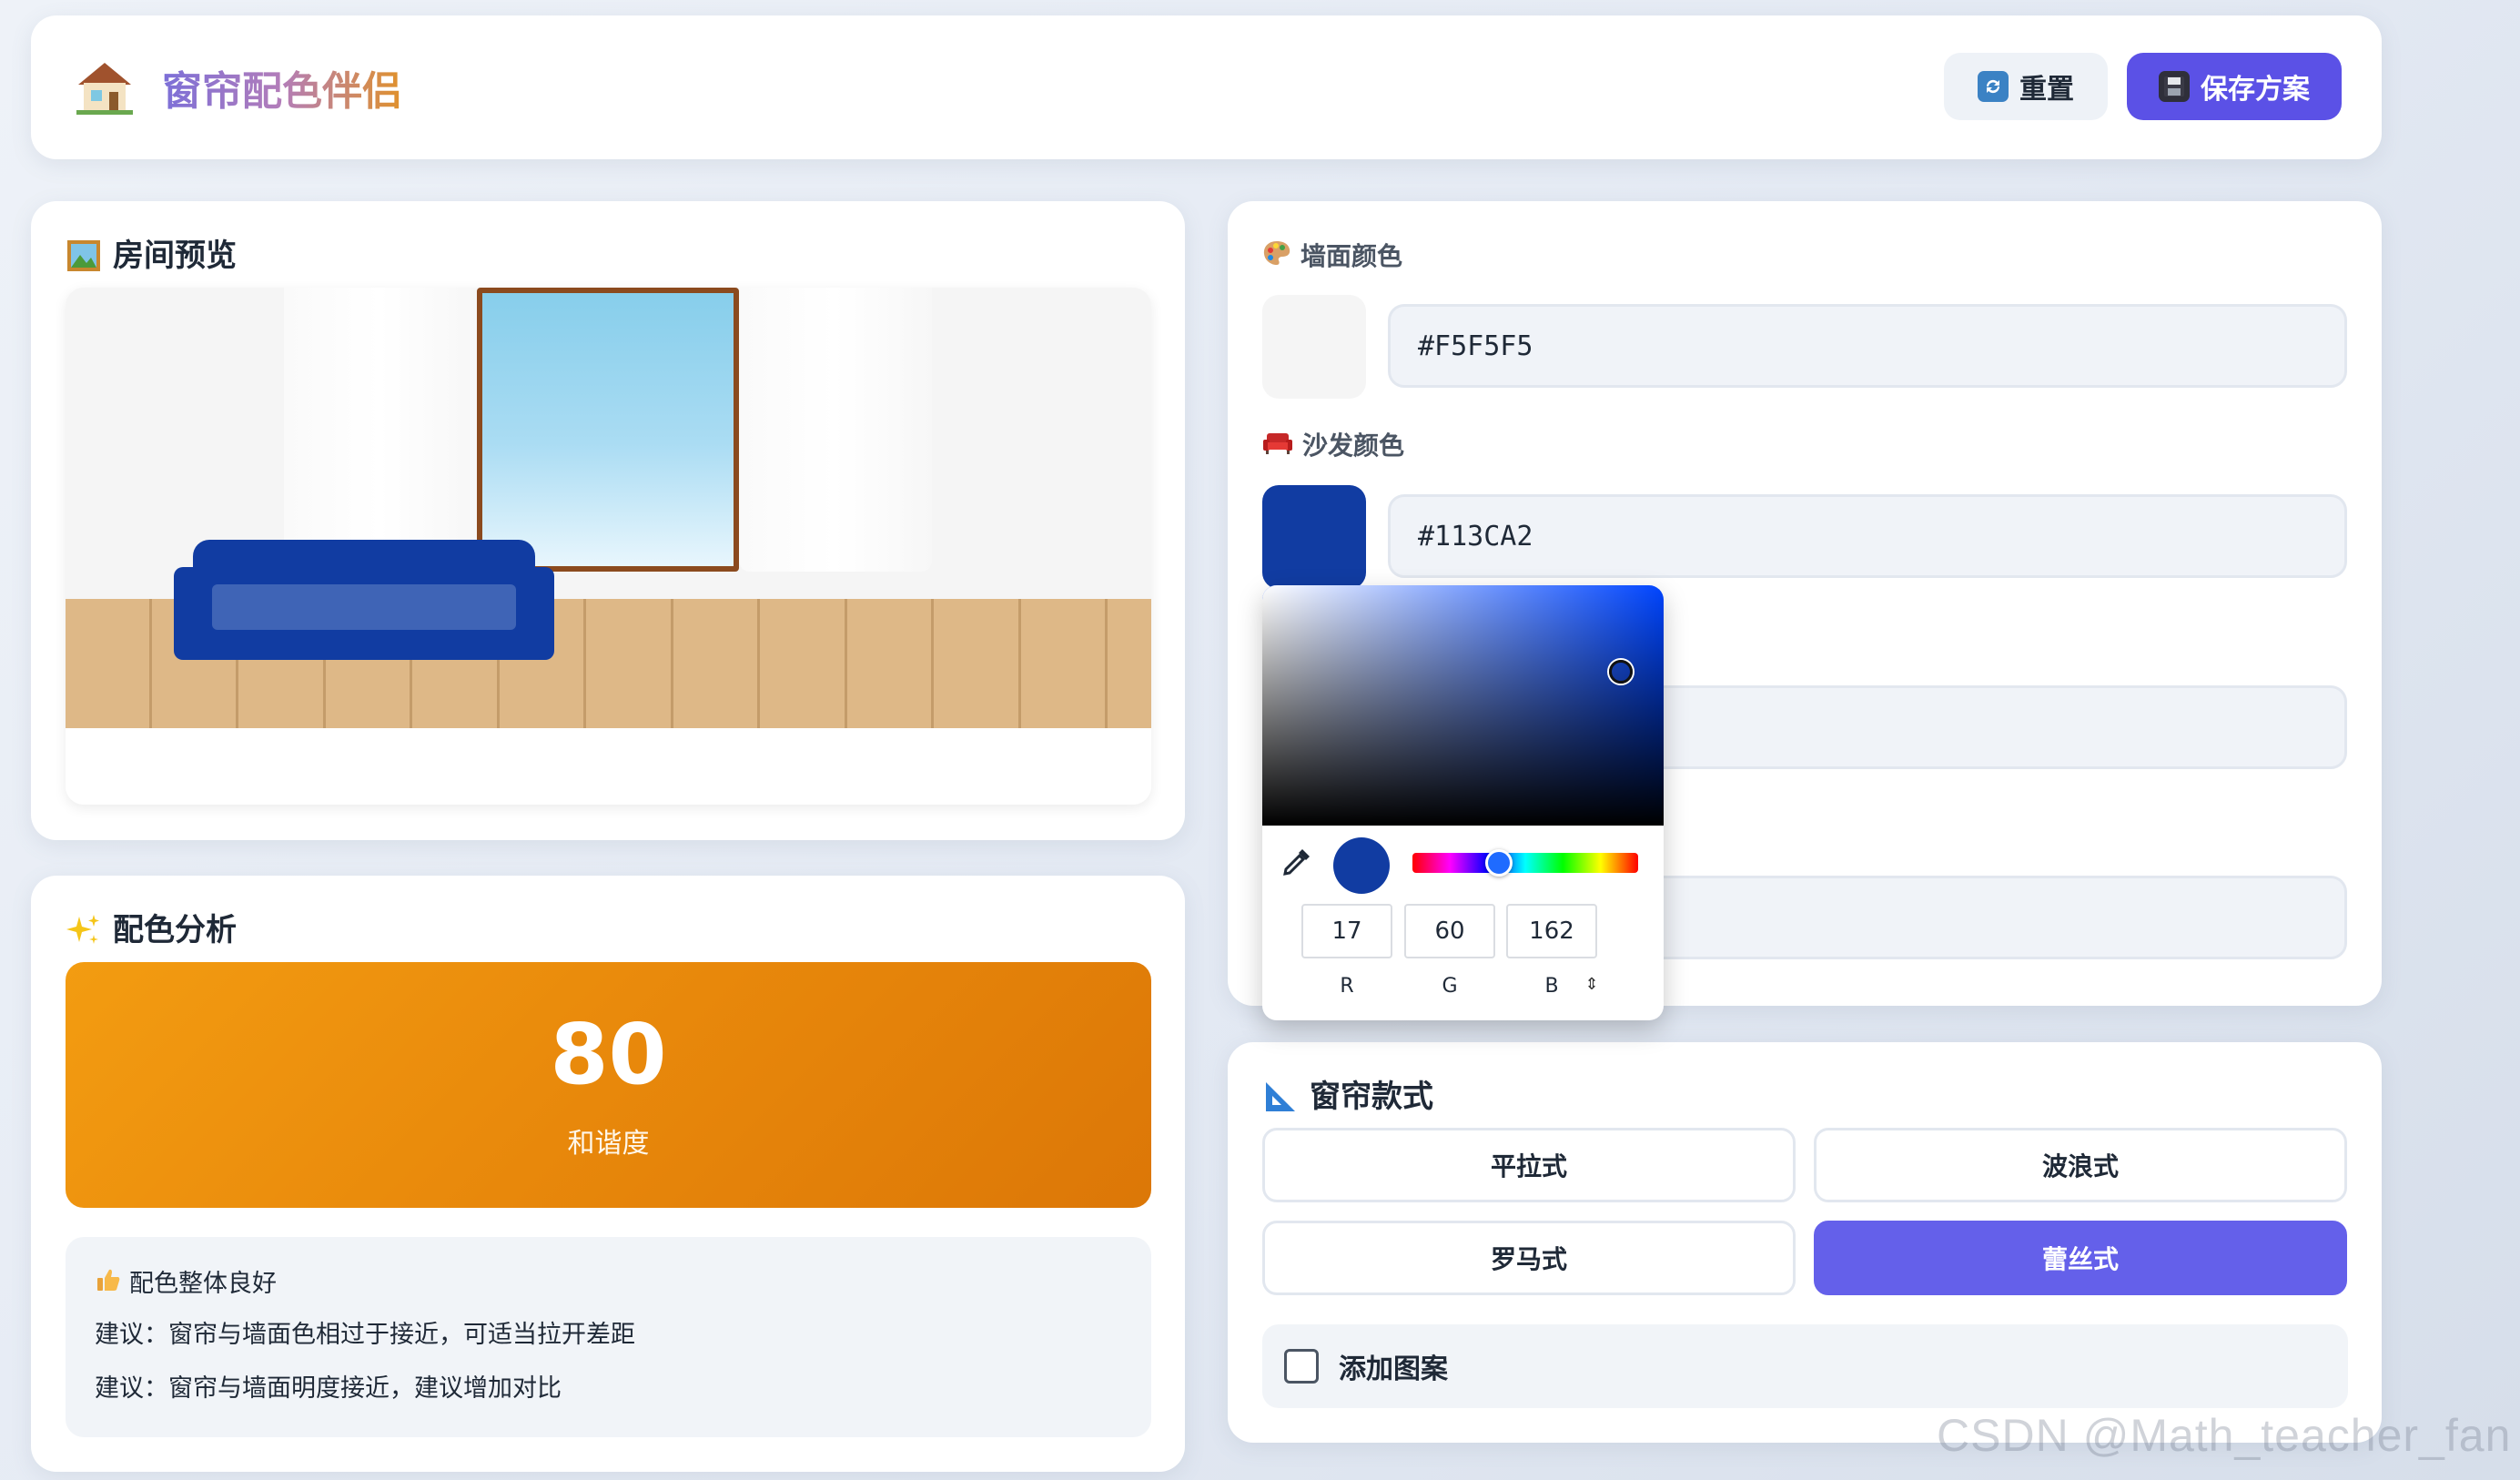 Image resolution: width=2520 pixels, height=1480 pixels. What do you see at coordinates (1206, 87) in the screenshot?
I see `app-header: 窗帘配色伴侣 重置 保存方案` at bounding box center [1206, 87].